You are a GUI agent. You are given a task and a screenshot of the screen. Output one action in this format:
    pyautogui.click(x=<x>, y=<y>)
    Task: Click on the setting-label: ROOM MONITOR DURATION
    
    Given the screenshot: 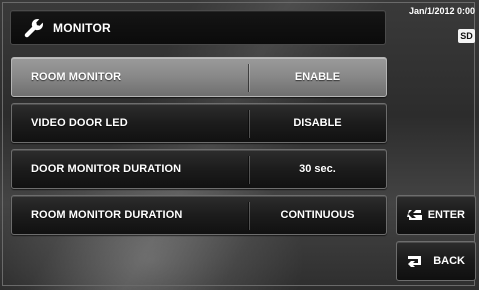 What is the action you would take?
    pyautogui.click(x=107, y=215)
    